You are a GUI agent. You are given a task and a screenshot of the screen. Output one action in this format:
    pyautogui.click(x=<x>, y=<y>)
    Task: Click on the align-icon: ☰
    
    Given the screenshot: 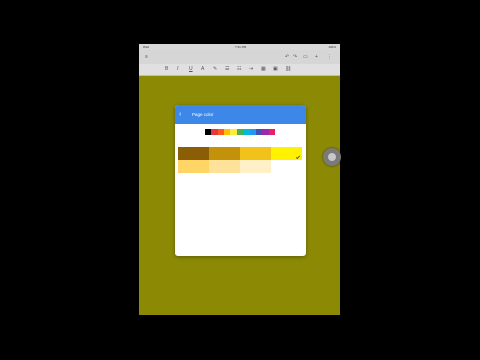 What is the action you would take?
    pyautogui.click(x=227, y=69)
    